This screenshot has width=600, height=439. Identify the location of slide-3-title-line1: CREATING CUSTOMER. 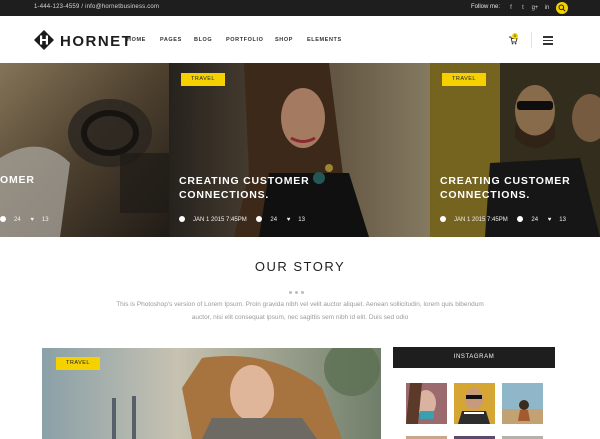
(505, 181).